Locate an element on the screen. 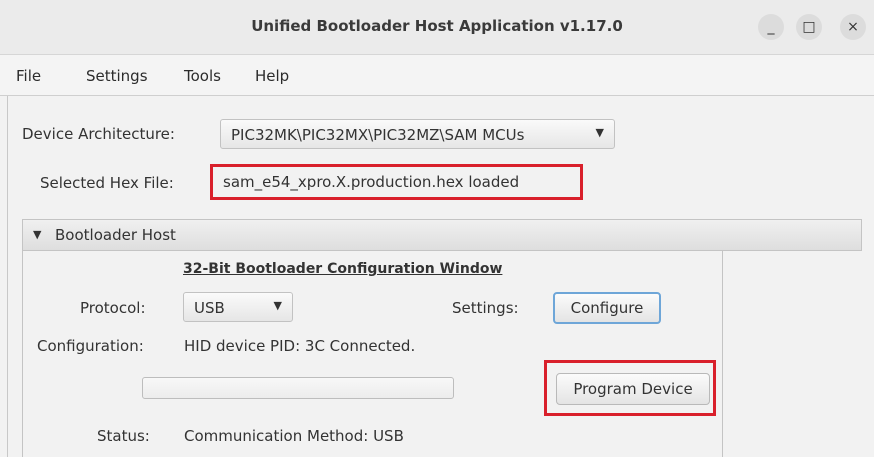 This screenshot has width=874, height=457. program-device-button: Program Device is located at coordinates (633, 389).